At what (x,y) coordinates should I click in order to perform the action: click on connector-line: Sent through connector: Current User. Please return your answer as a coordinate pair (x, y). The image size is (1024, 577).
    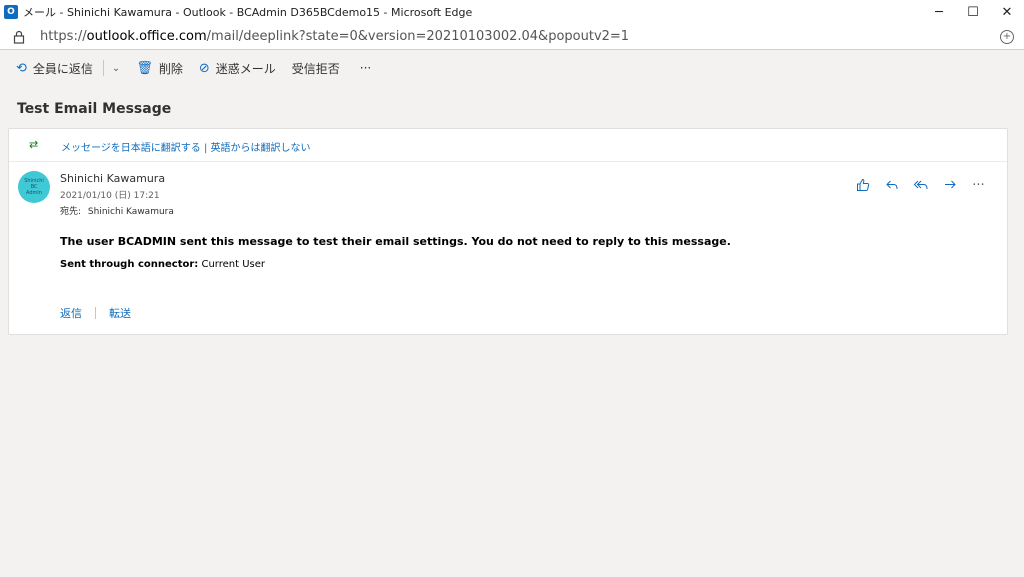
    Looking at the image, I should click on (162, 264).